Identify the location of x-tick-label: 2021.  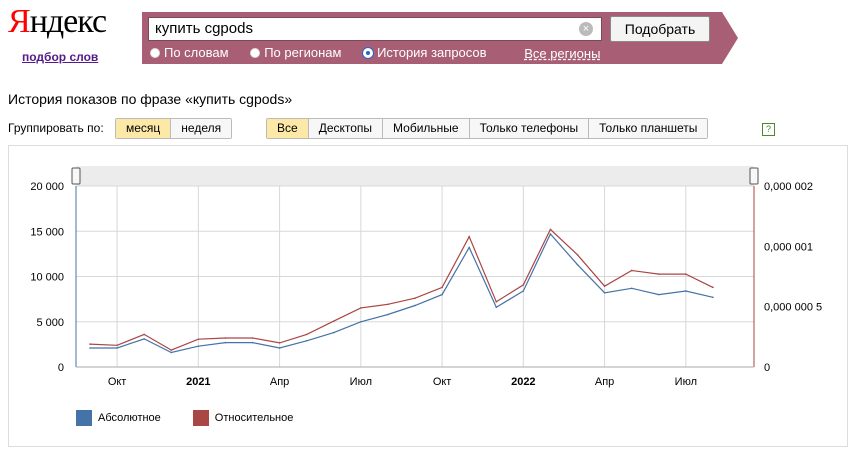
(198, 382).